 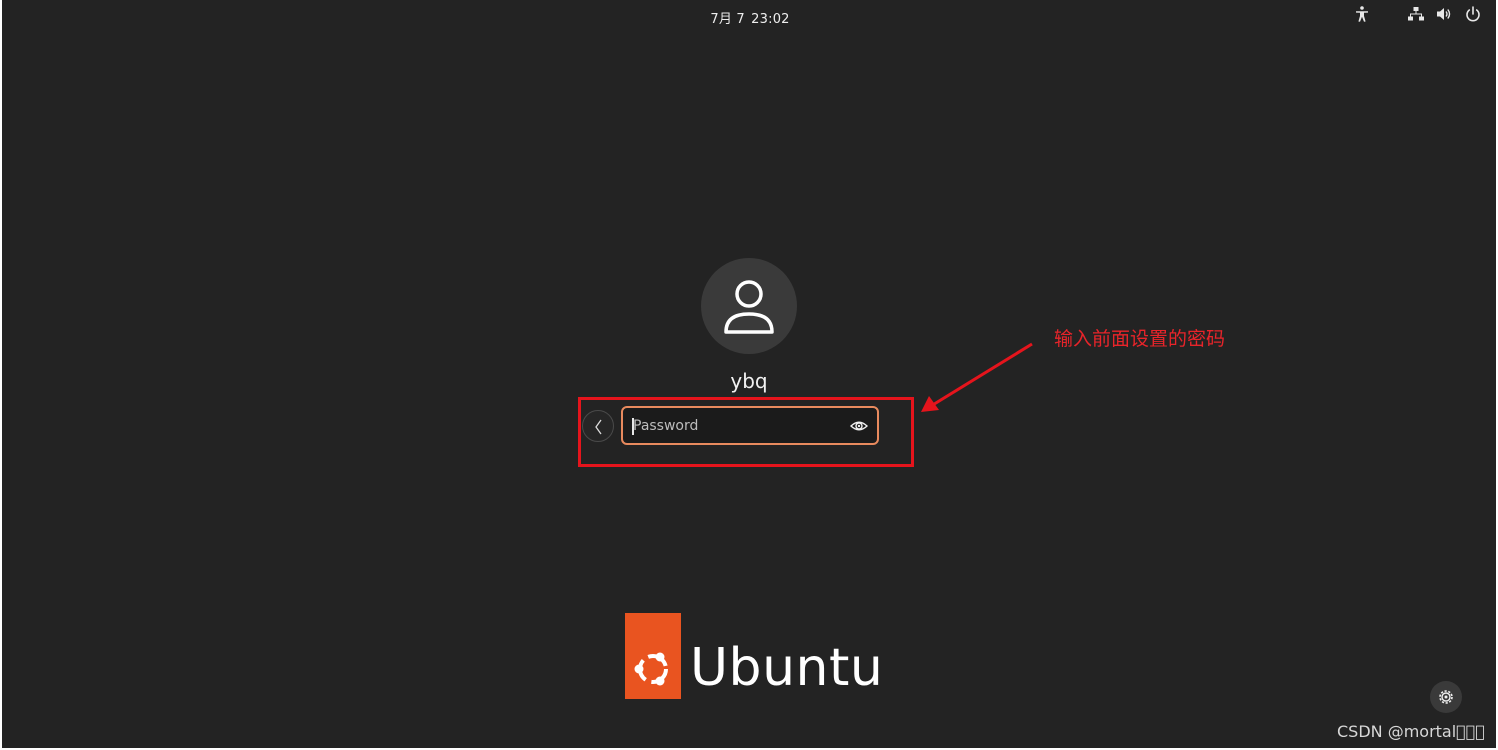 I want to click on csdn-watermark: CSDN @mortal   , so click(x=1411, y=731).